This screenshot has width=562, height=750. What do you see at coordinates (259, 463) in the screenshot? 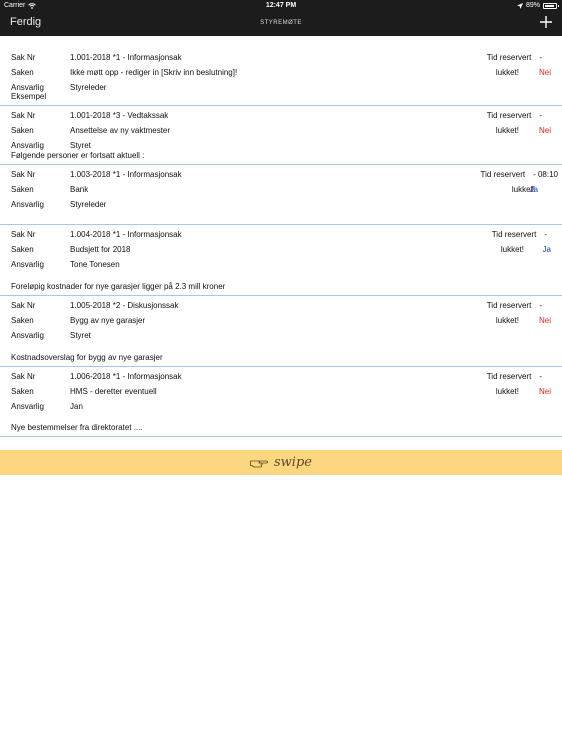
I see `pointing-hand-icon` at bounding box center [259, 463].